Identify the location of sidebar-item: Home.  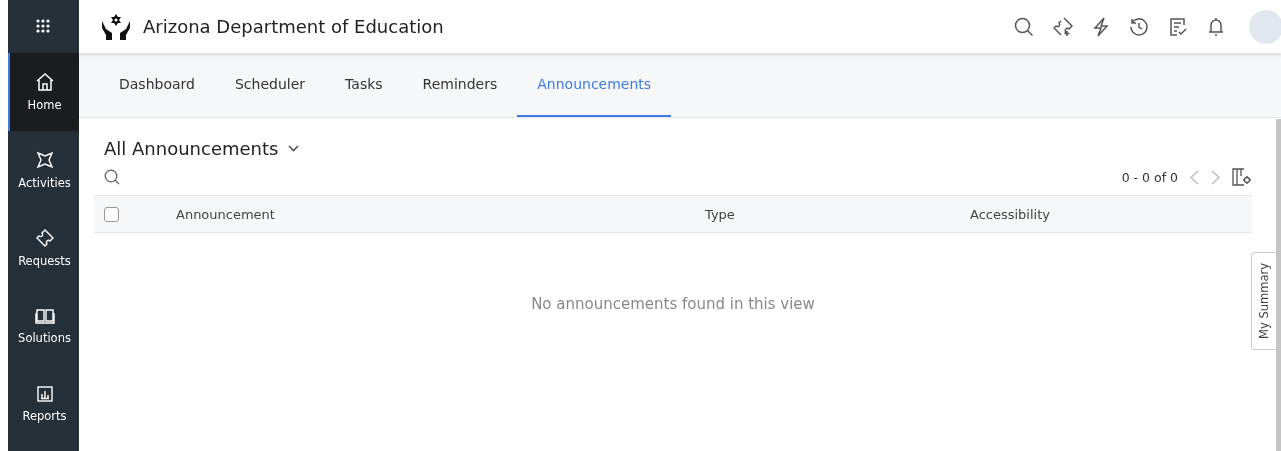
(43, 92).